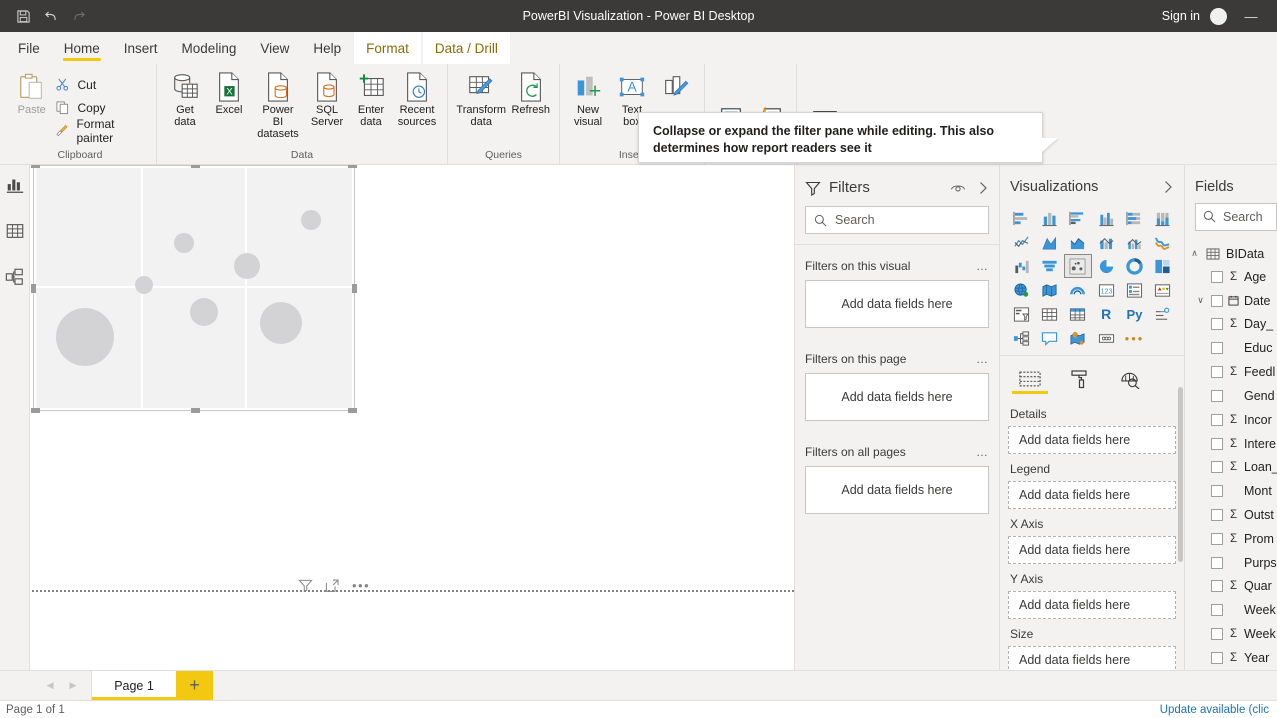 The height and width of the screenshot is (718, 1277). I want to click on viz-waterfall-chart, so click(1021, 266).